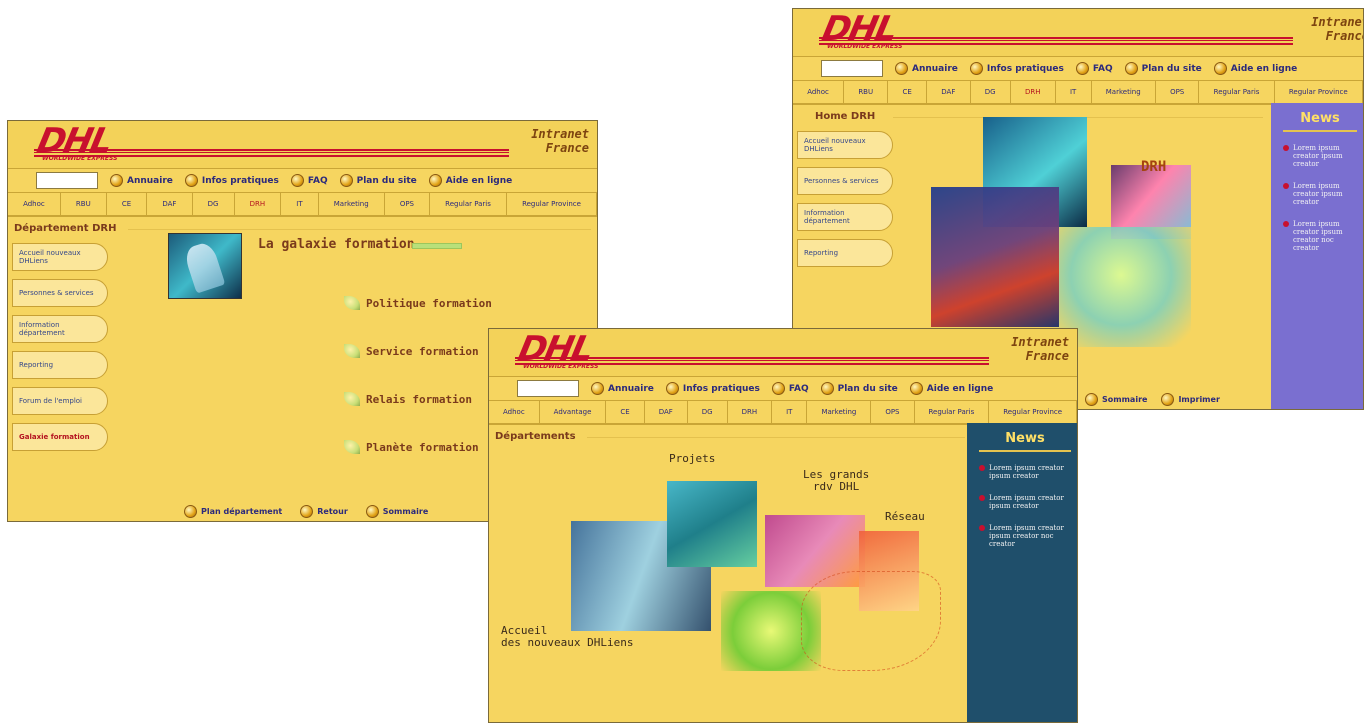 The width and height of the screenshot is (1364, 723). What do you see at coordinates (418, 303) in the screenshot?
I see `link-politique-formation: Politique formation` at bounding box center [418, 303].